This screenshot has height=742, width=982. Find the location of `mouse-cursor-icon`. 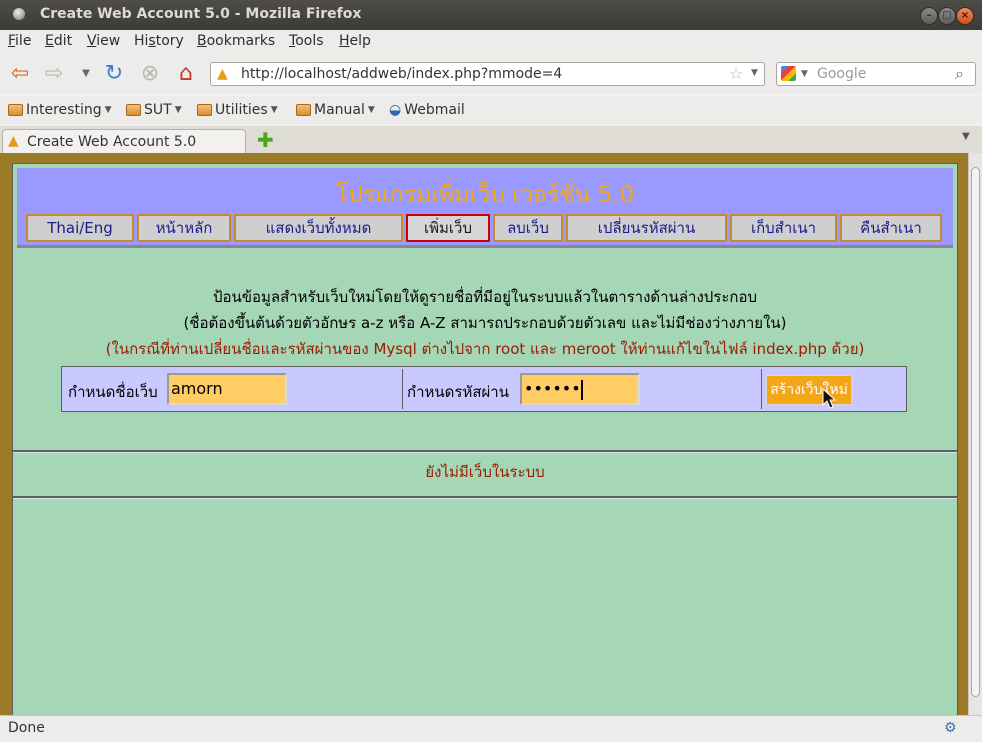

mouse-cursor-icon is located at coordinates (829, 398).